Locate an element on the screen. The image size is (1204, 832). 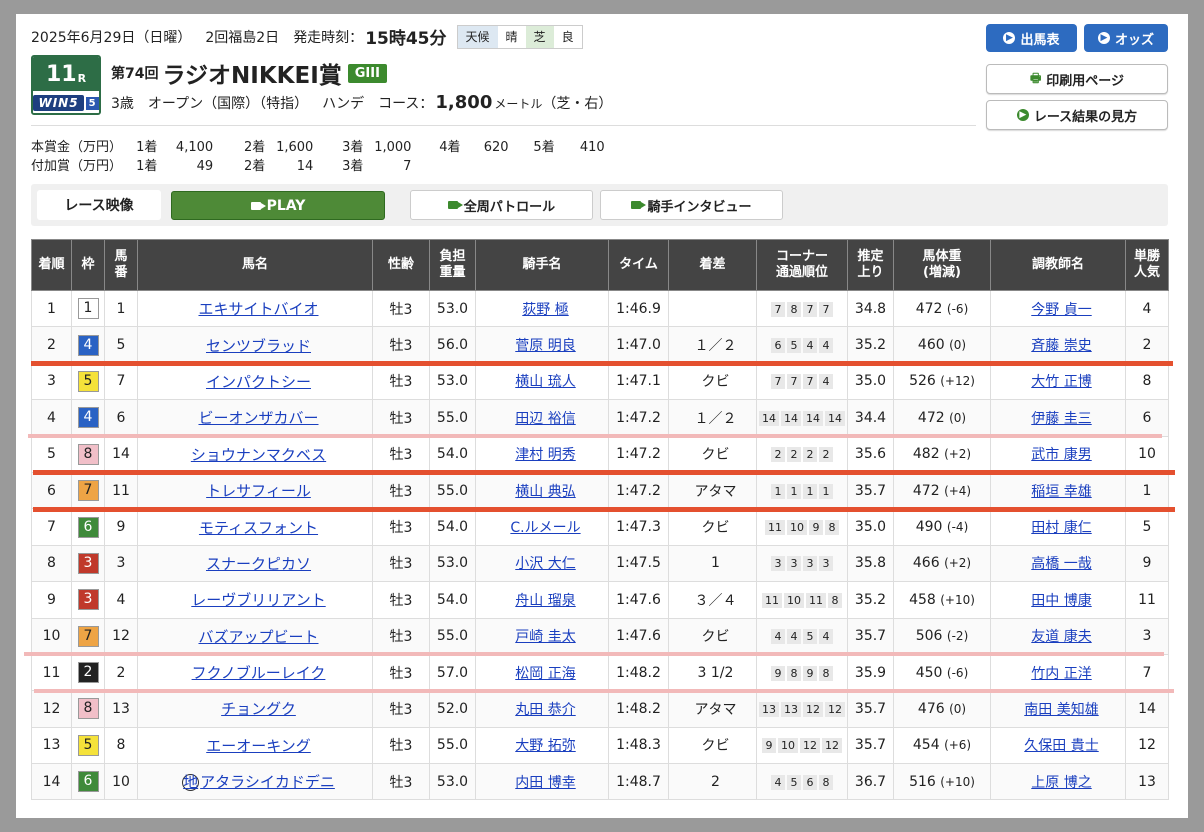
jockey-link: 荻野 極 is located at coordinates (545, 310).